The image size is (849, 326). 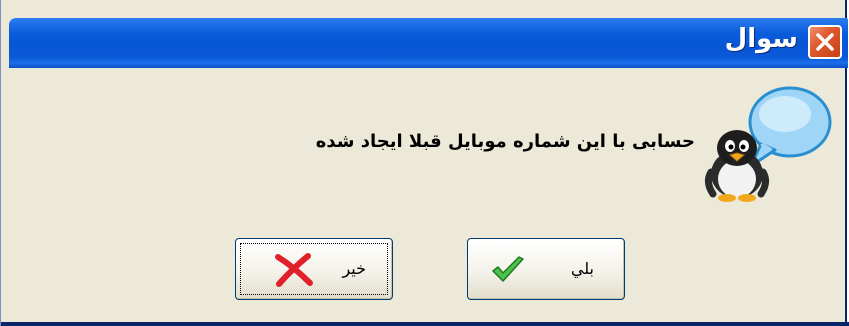 I want to click on window-title: سوال, so click(x=761, y=39).